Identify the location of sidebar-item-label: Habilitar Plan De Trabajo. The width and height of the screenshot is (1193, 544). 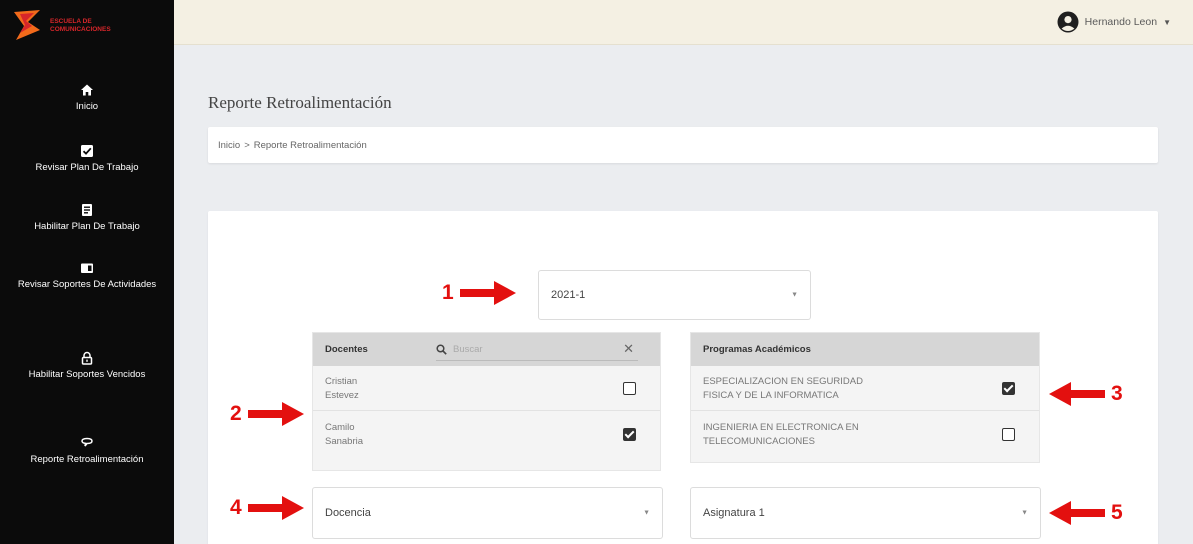
(87, 226).